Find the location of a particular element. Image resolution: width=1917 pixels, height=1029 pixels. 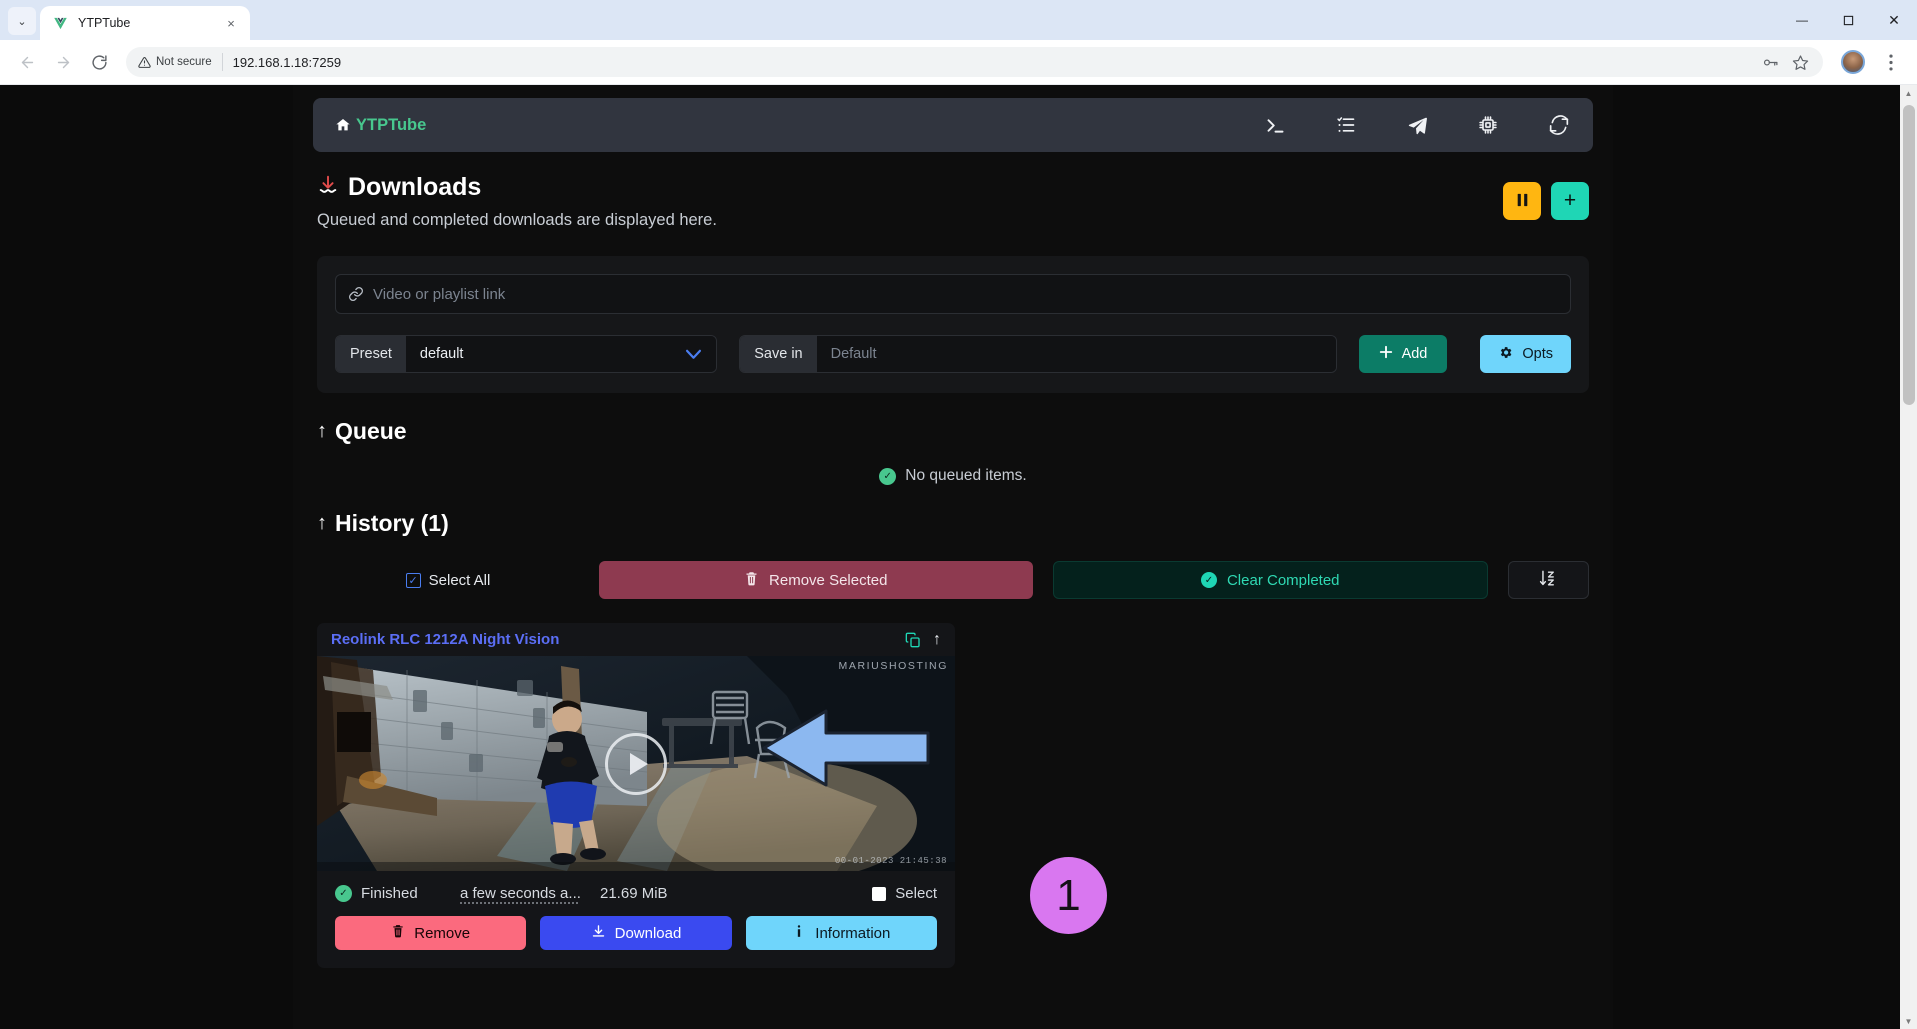

trash-icon is located at coordinates (398, 933).